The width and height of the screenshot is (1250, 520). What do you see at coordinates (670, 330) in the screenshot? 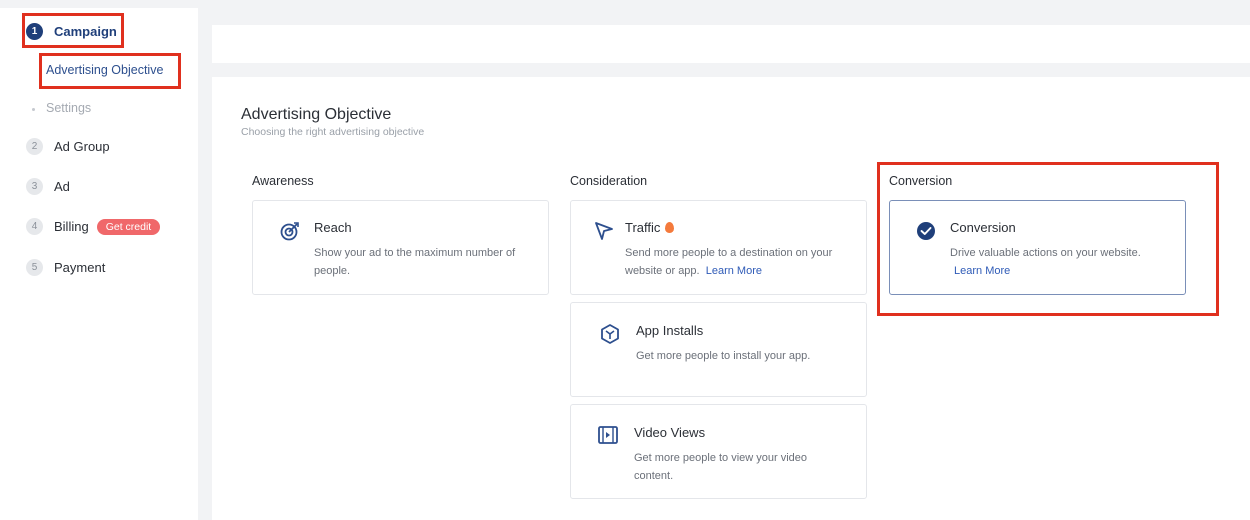
I see `card-title: App Installs` at bounding box center [670, 330].